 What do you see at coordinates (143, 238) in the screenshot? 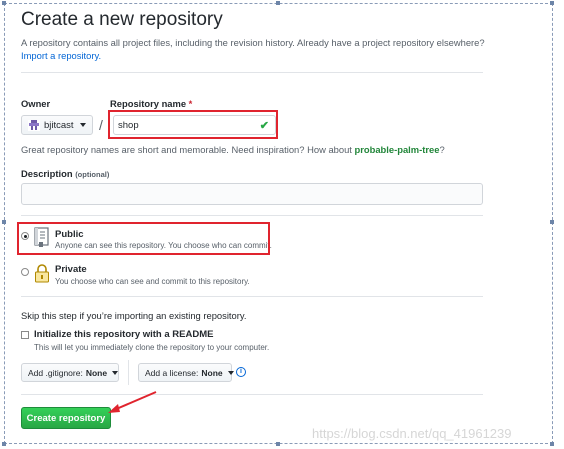
I see `highlight-box-public` at bounding box center [143, 238].